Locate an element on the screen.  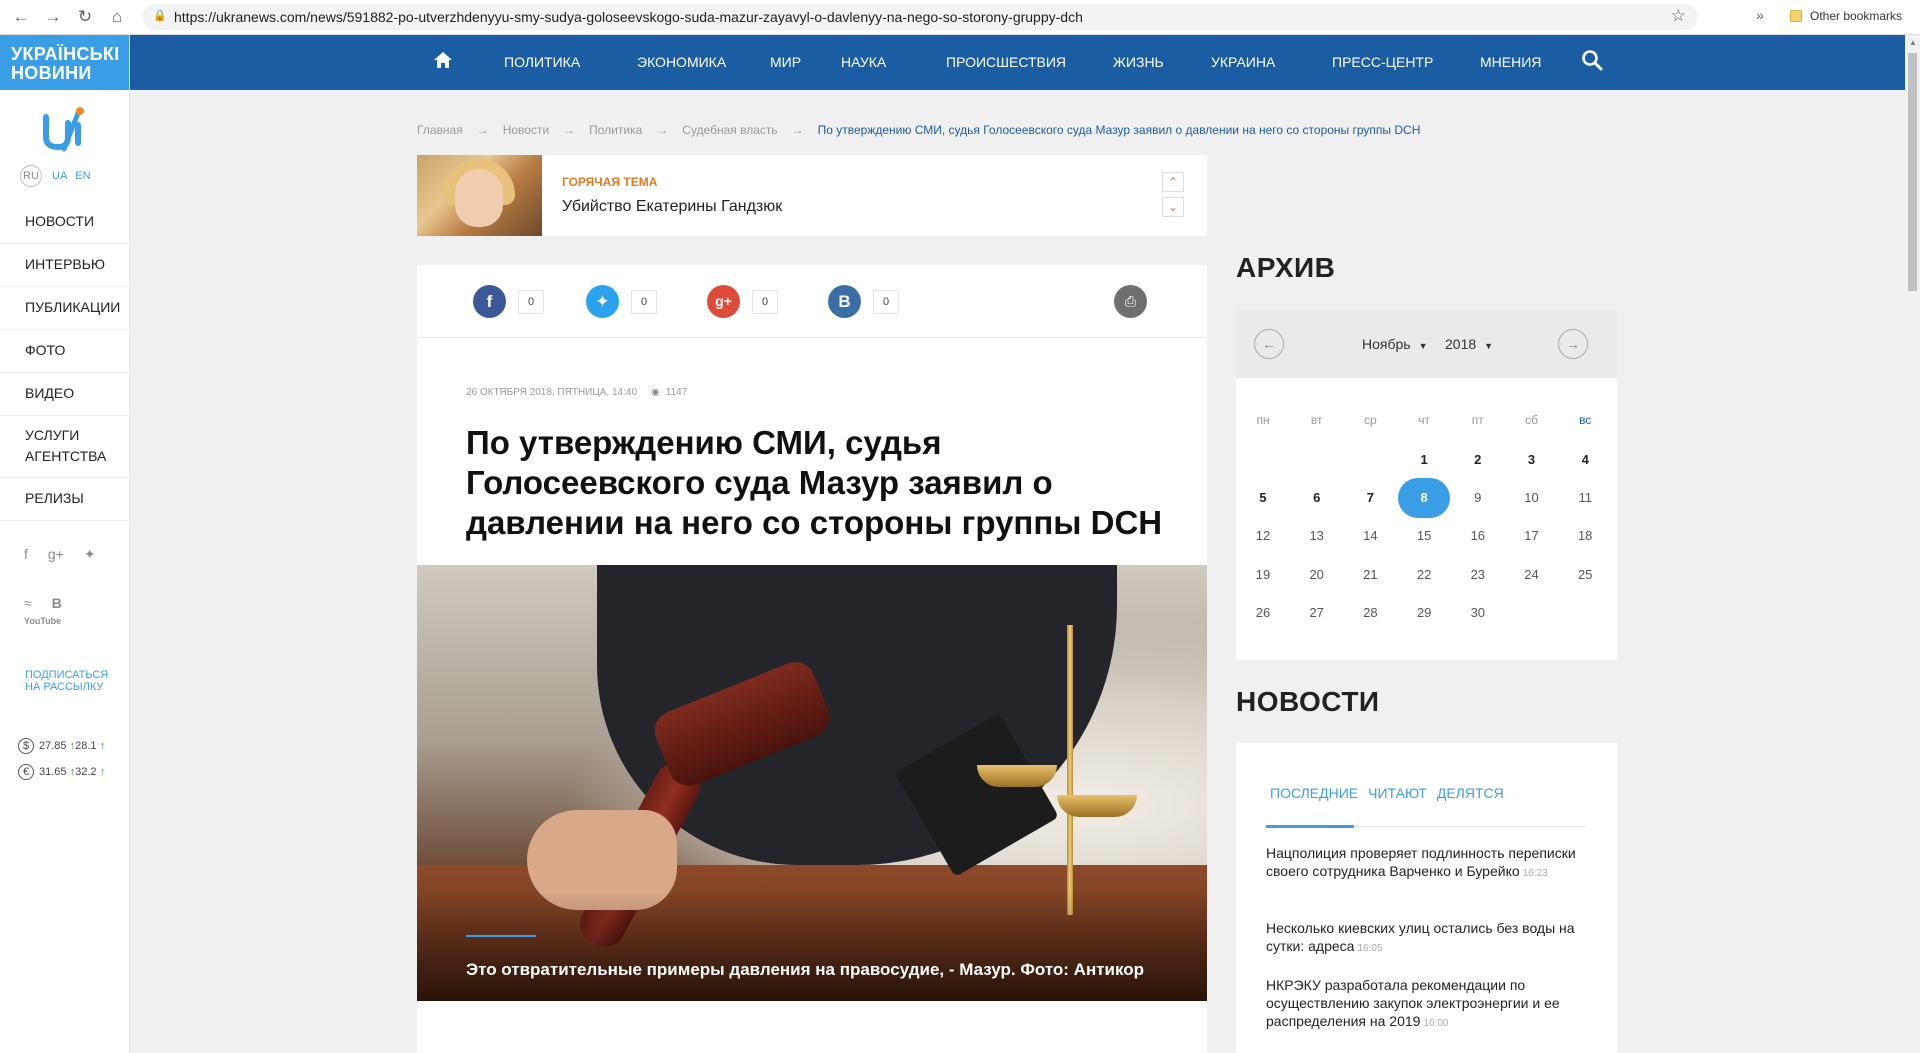
calendar-day: 19 is located at coordinates (1263, 574).